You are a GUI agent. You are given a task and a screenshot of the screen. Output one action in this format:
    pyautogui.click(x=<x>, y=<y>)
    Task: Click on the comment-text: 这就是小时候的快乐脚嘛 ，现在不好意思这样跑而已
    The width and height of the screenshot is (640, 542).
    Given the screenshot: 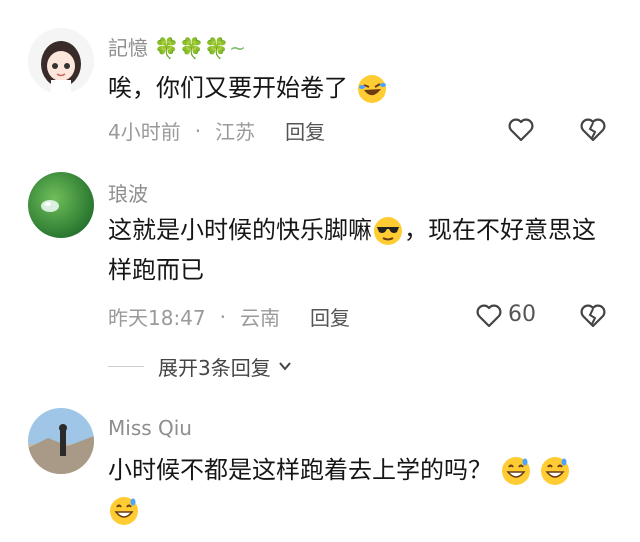 What is the action you would take?
    pyautogui.click(x=352, y=249)
    